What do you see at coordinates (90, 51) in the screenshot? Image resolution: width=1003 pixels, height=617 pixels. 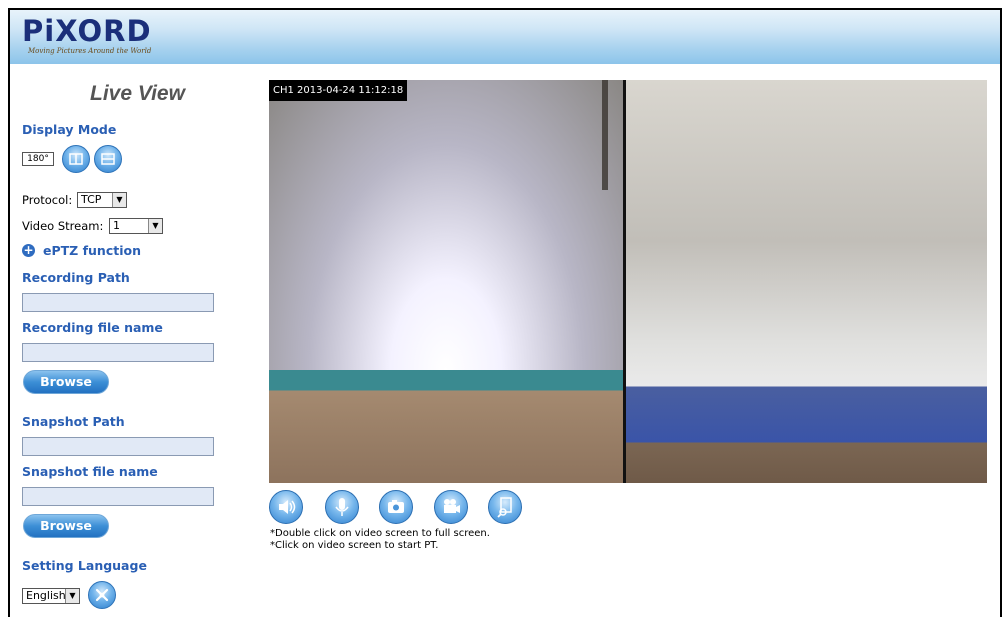 I see `brand-tagline: Moving Pictures Around the World` at bounding box center [90, 51].